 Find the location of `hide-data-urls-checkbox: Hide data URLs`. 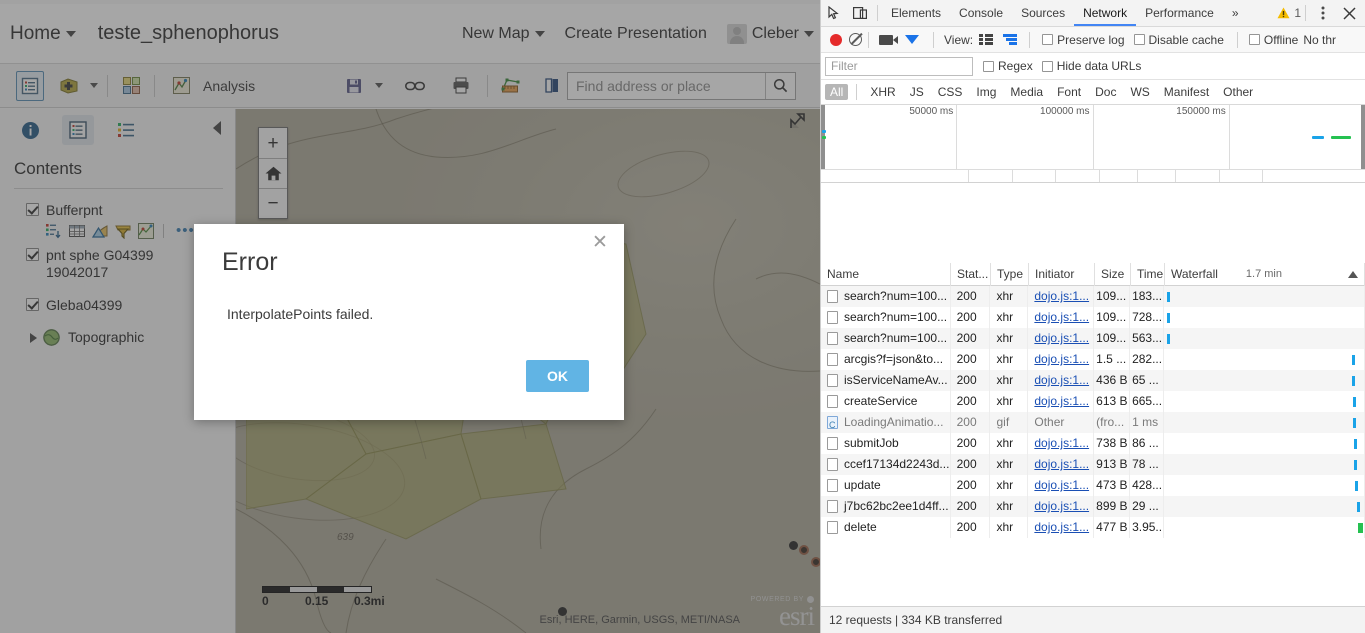

hide-data-urls-checkbox: Hide data URLs is located at coordinates (1091, 66).